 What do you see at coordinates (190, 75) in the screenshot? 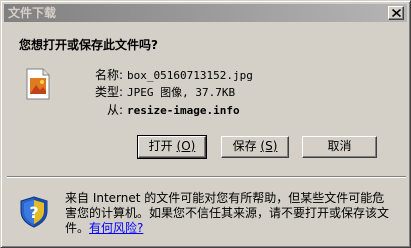
I see `file-name-value: box_05160713152.jpg` at bounding box center [190, 75].